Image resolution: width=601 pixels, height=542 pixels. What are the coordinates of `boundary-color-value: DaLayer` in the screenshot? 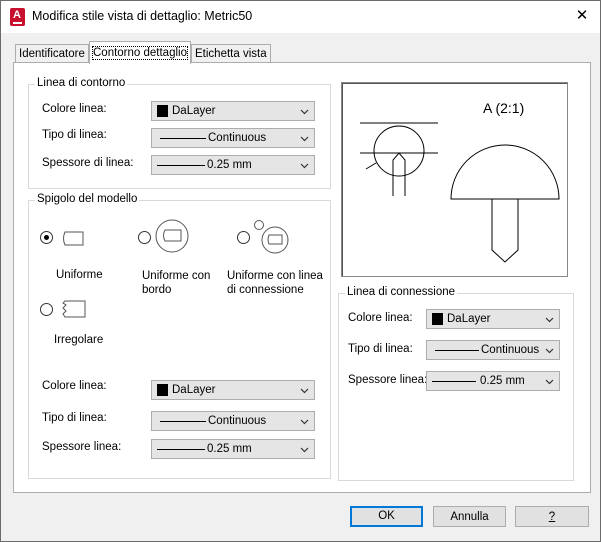 It's located at (194, 111).